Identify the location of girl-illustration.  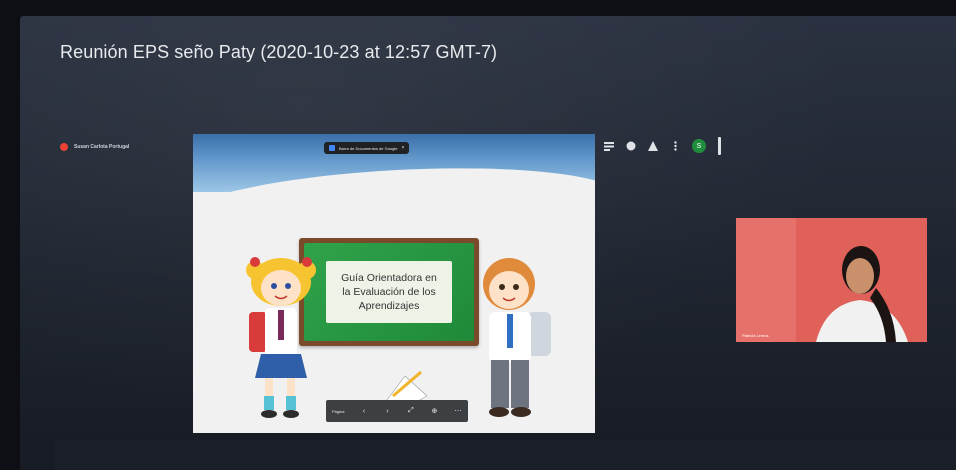
(281, 337).